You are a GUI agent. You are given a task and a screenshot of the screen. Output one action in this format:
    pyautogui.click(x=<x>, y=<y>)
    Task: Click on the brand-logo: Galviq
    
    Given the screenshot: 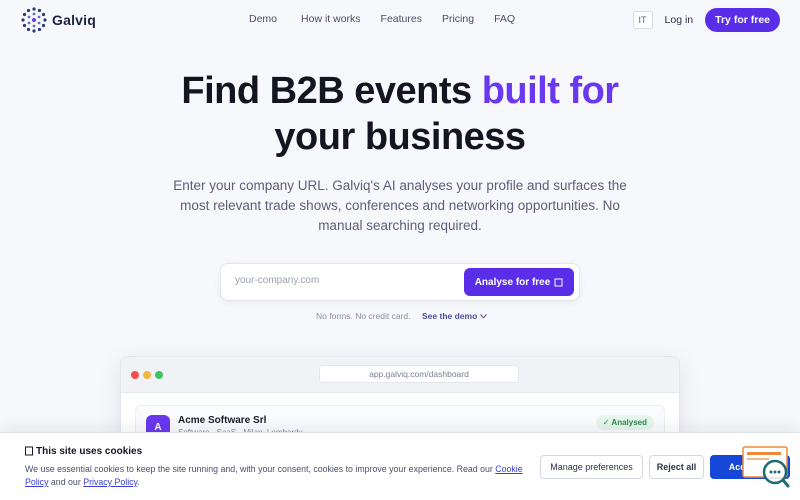 What is the action you would take?
    pyautogui.click(x=58, y=20)
    